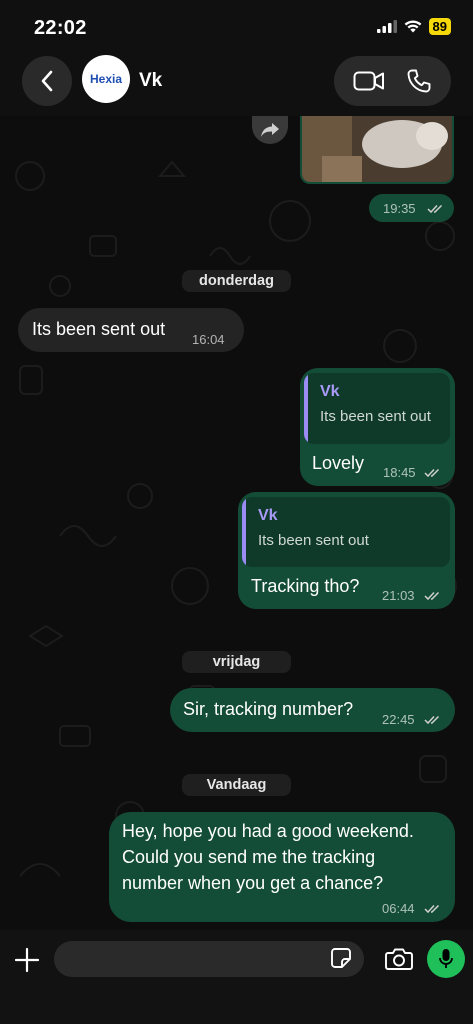 The width and height of the screenshot is (473, 1024). I want to click on message-text: Its been sent out, so click(99, 329).